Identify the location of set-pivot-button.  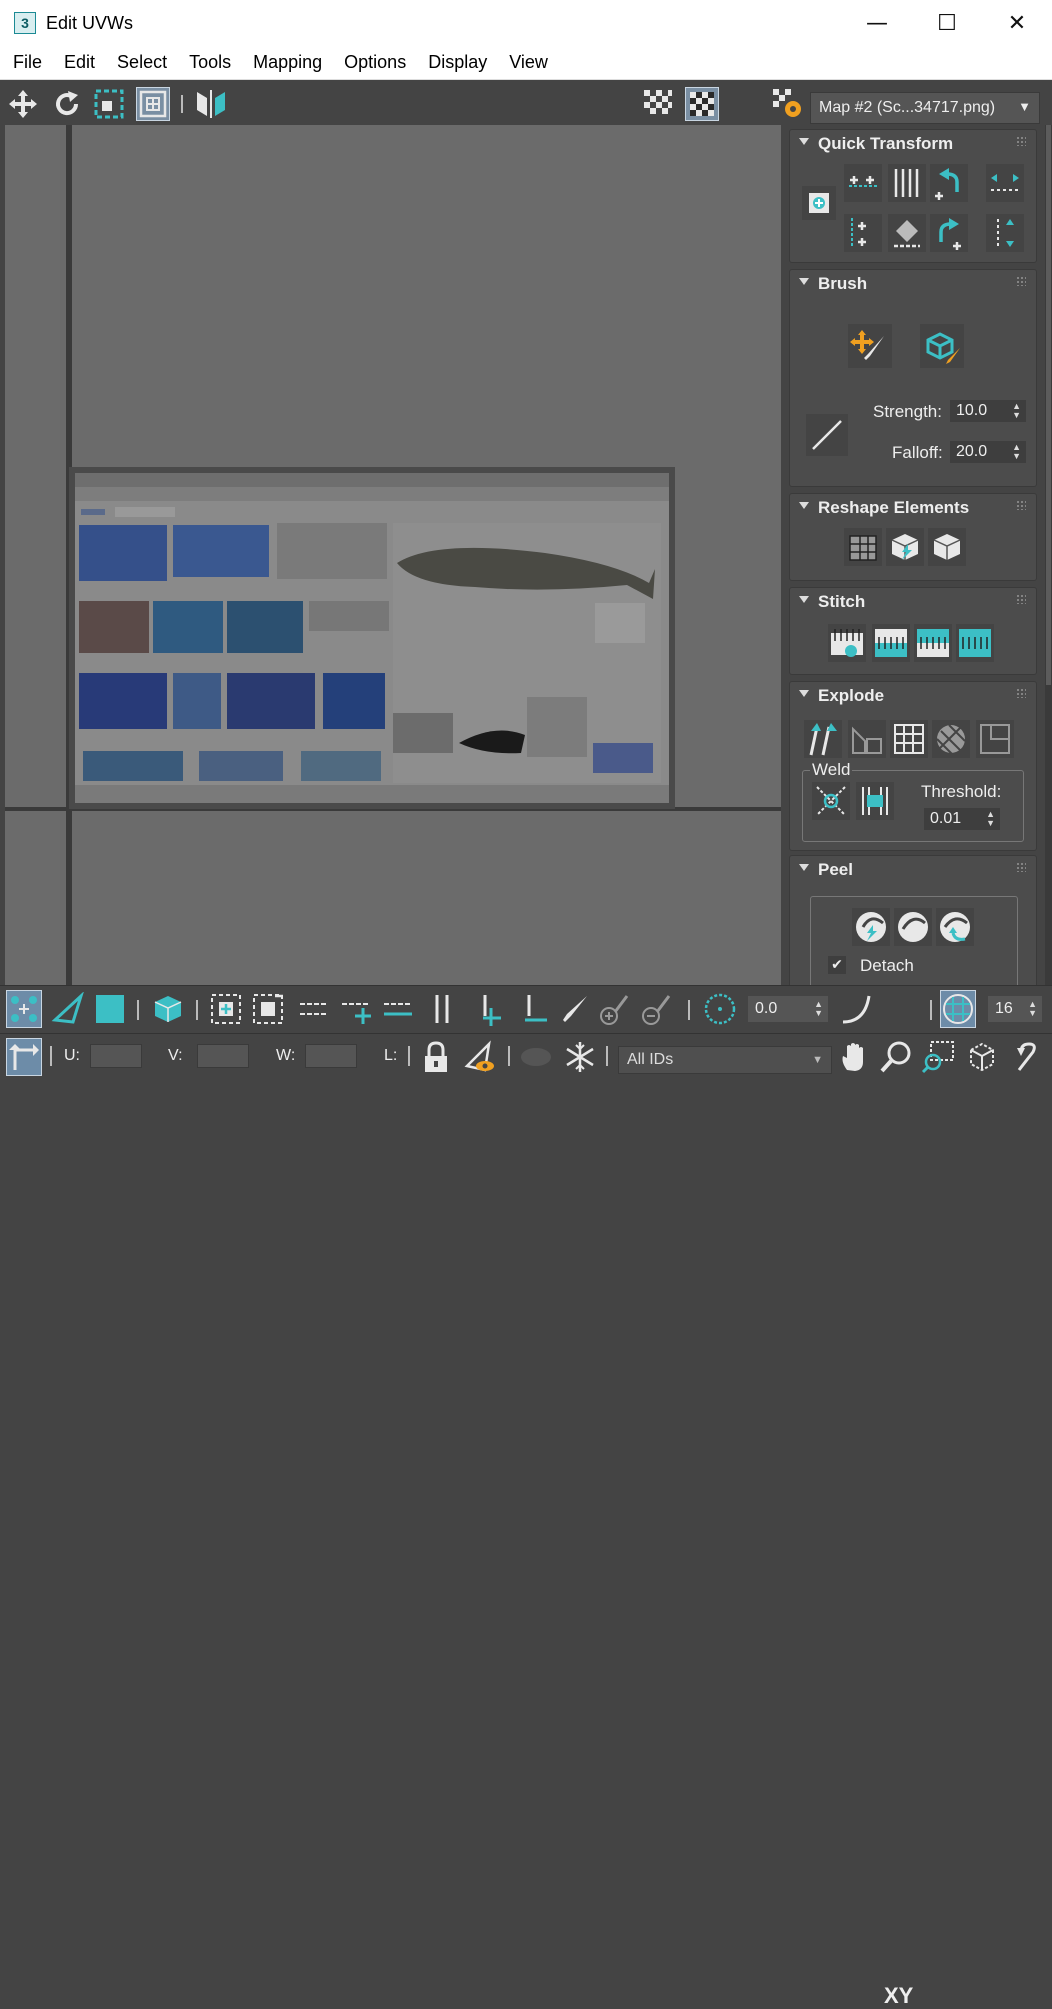
(819, 203).